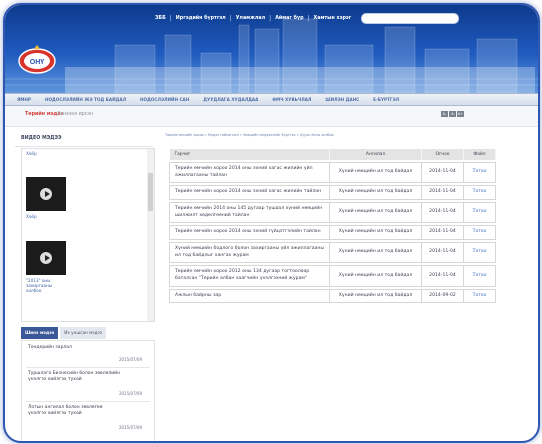  I want to click on tab-latest-news: Шинэ мэдээ, so click(40, 333).